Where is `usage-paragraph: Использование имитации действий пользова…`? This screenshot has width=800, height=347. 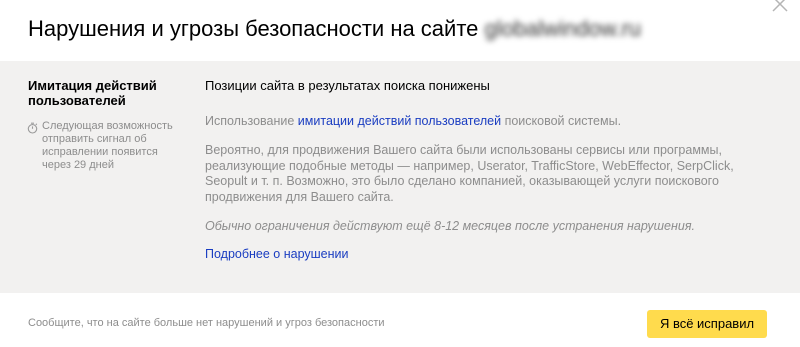 usage-paragraph: Использование имитации действий пользова… is located at coordinates (485, 121).